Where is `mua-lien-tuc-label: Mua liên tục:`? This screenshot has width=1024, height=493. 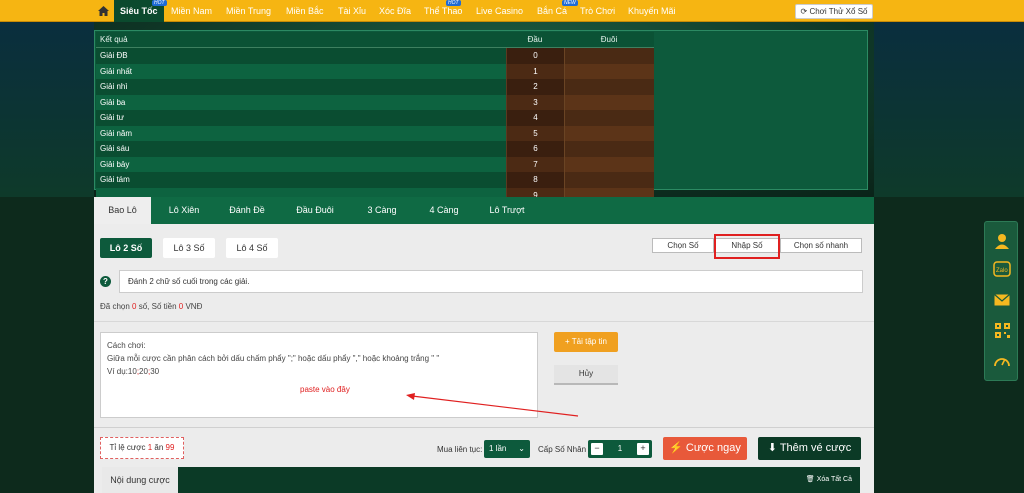 mua-lien-tuc-label: Mua liên tục: is located at coordinates (460, 449).